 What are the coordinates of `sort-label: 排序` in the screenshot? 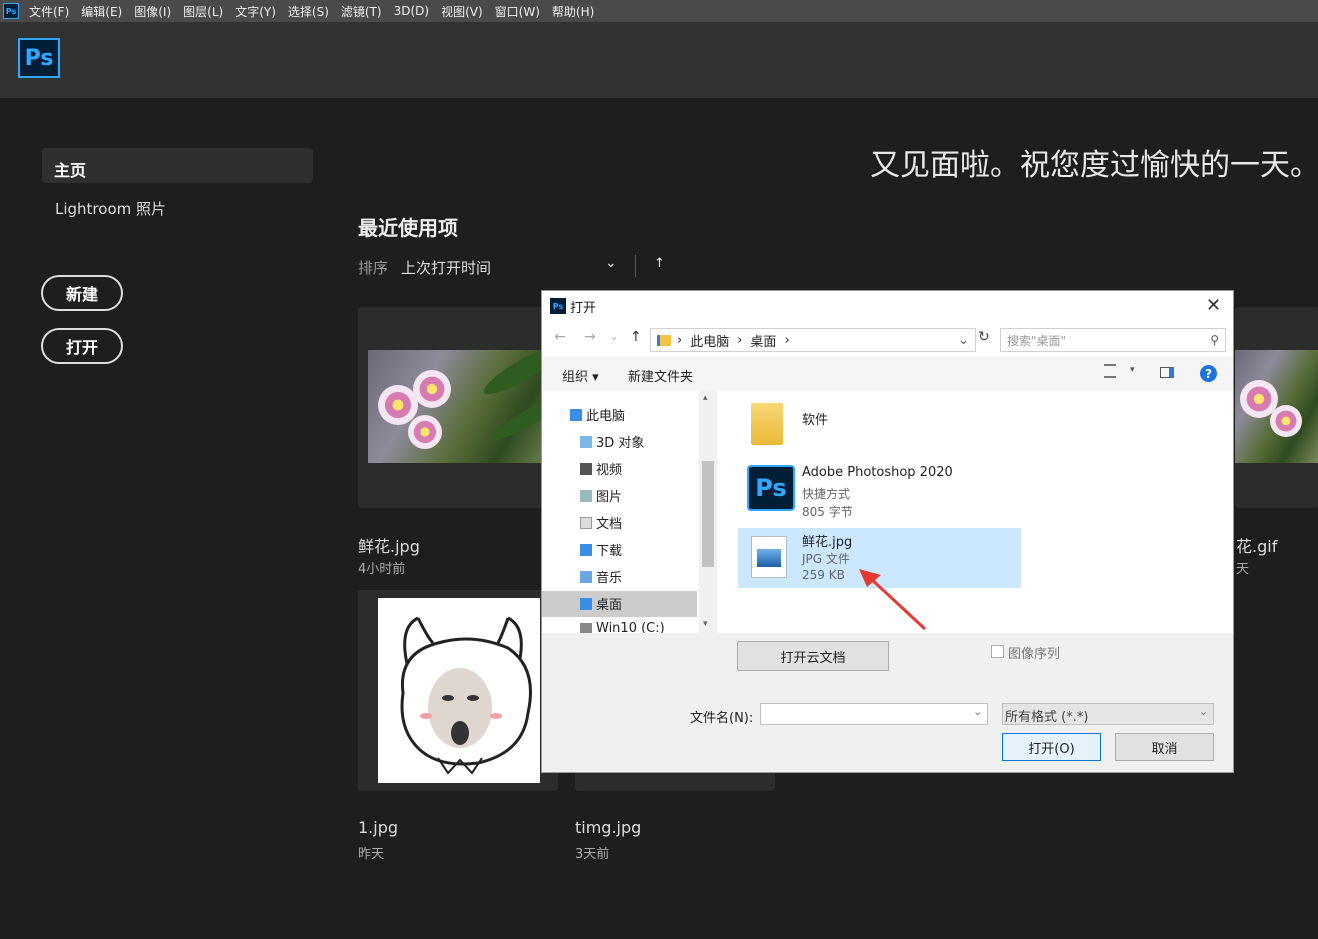 It's located at (373, 268).